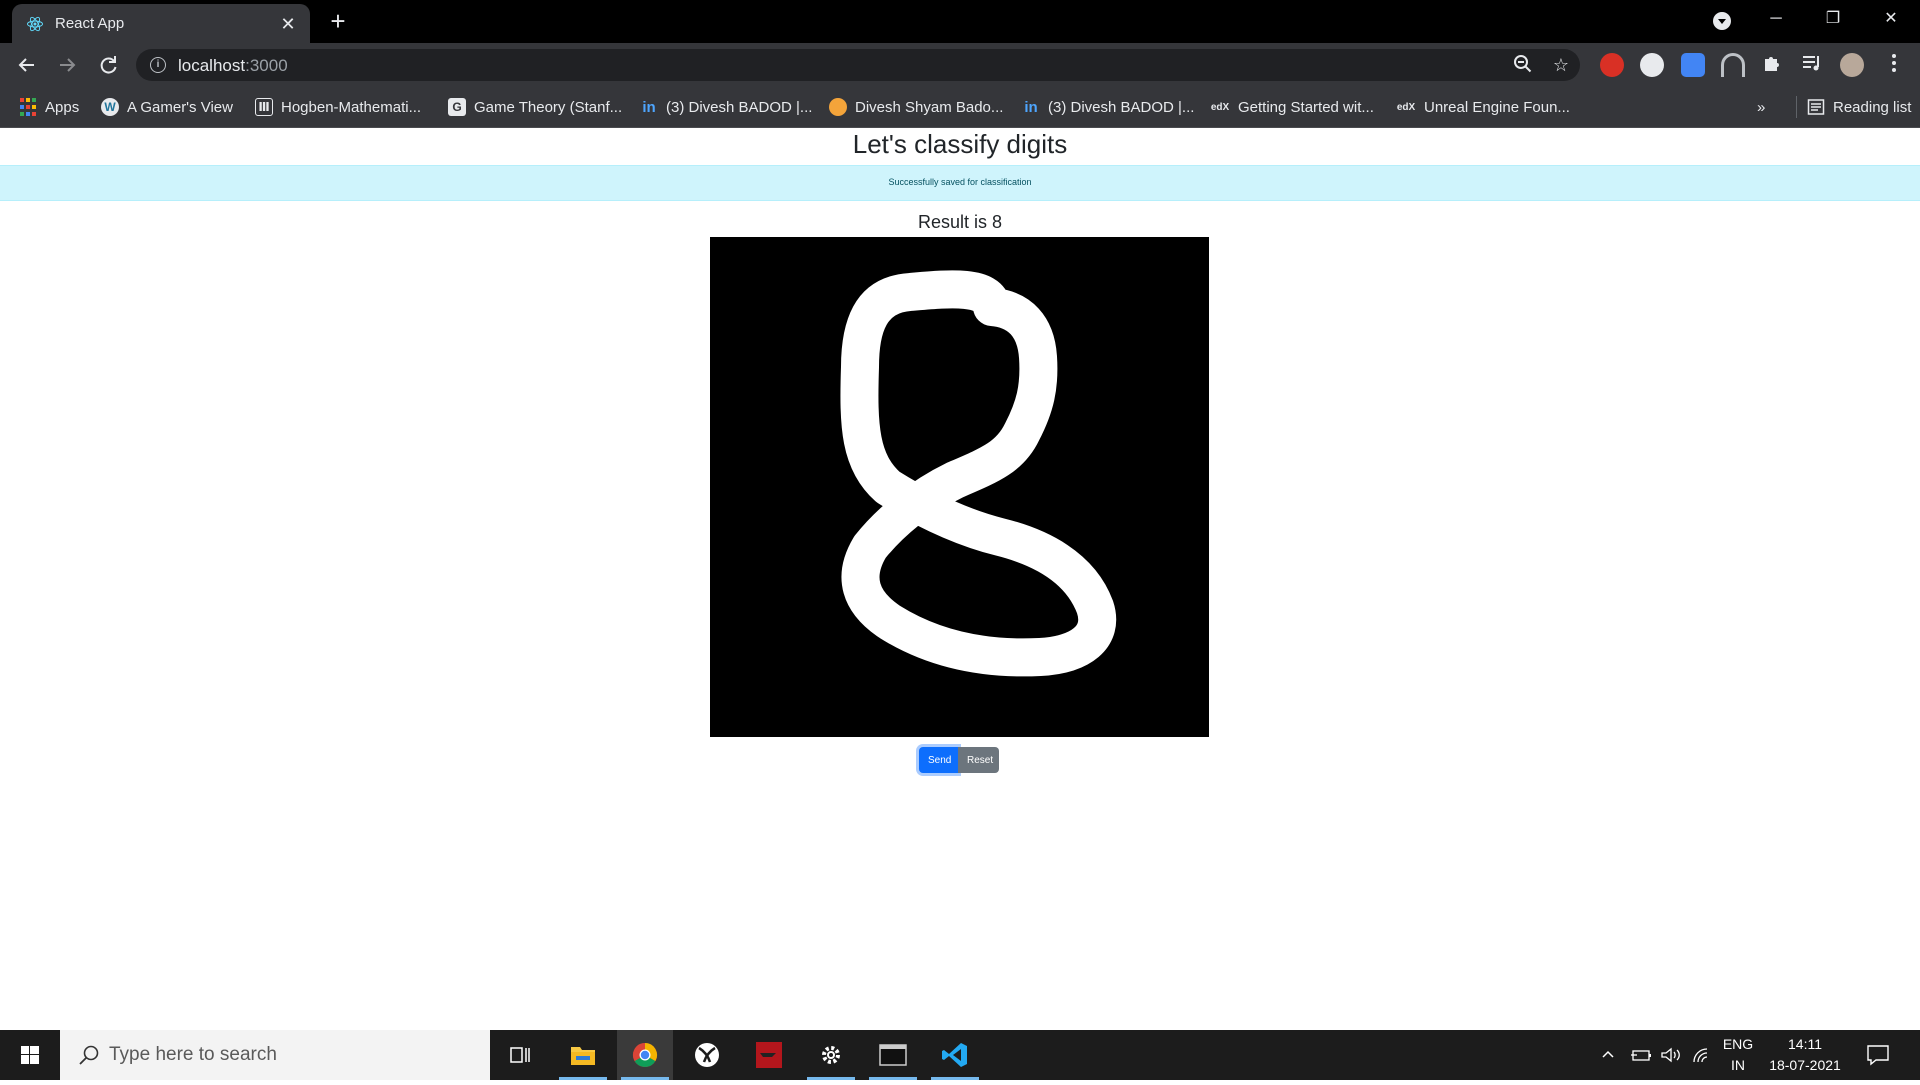 Image resolution: width=1920 pixels, height=1085 pixels. Describe the element at coordinates (960, 21) in the screenshot. I see `browser-tab-strip: React App ✕ + ─ ❐ ✕` at that location.